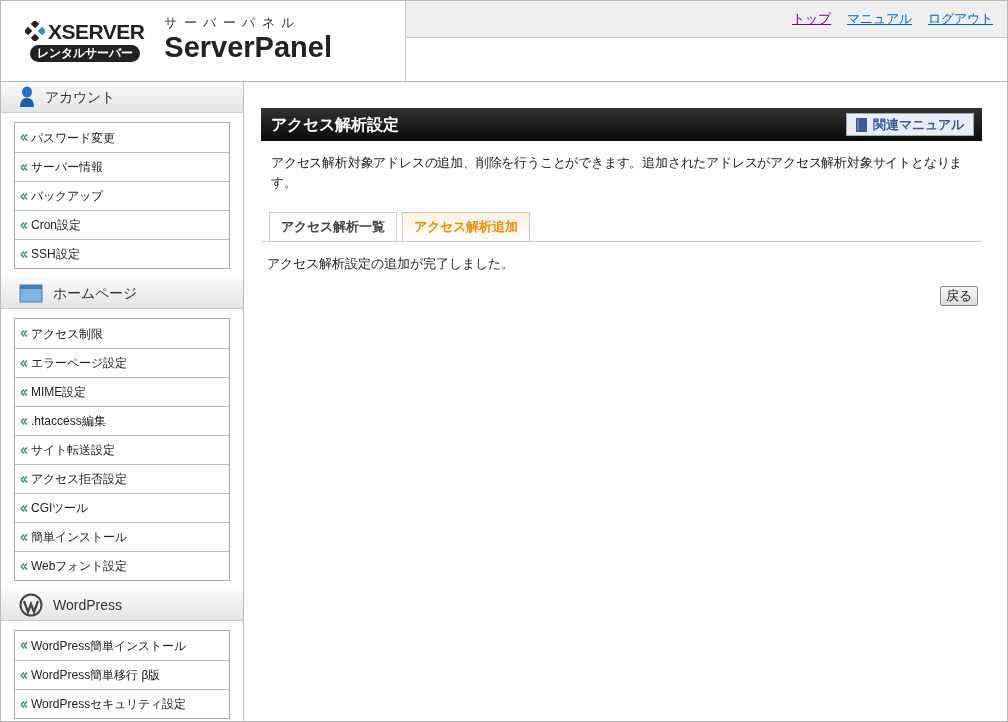 The height and width of the screenshot is (722, 1008). Describe the element at coordinates (35, 31) in the screenshot. I see `diamond-logo-icon` at that location.